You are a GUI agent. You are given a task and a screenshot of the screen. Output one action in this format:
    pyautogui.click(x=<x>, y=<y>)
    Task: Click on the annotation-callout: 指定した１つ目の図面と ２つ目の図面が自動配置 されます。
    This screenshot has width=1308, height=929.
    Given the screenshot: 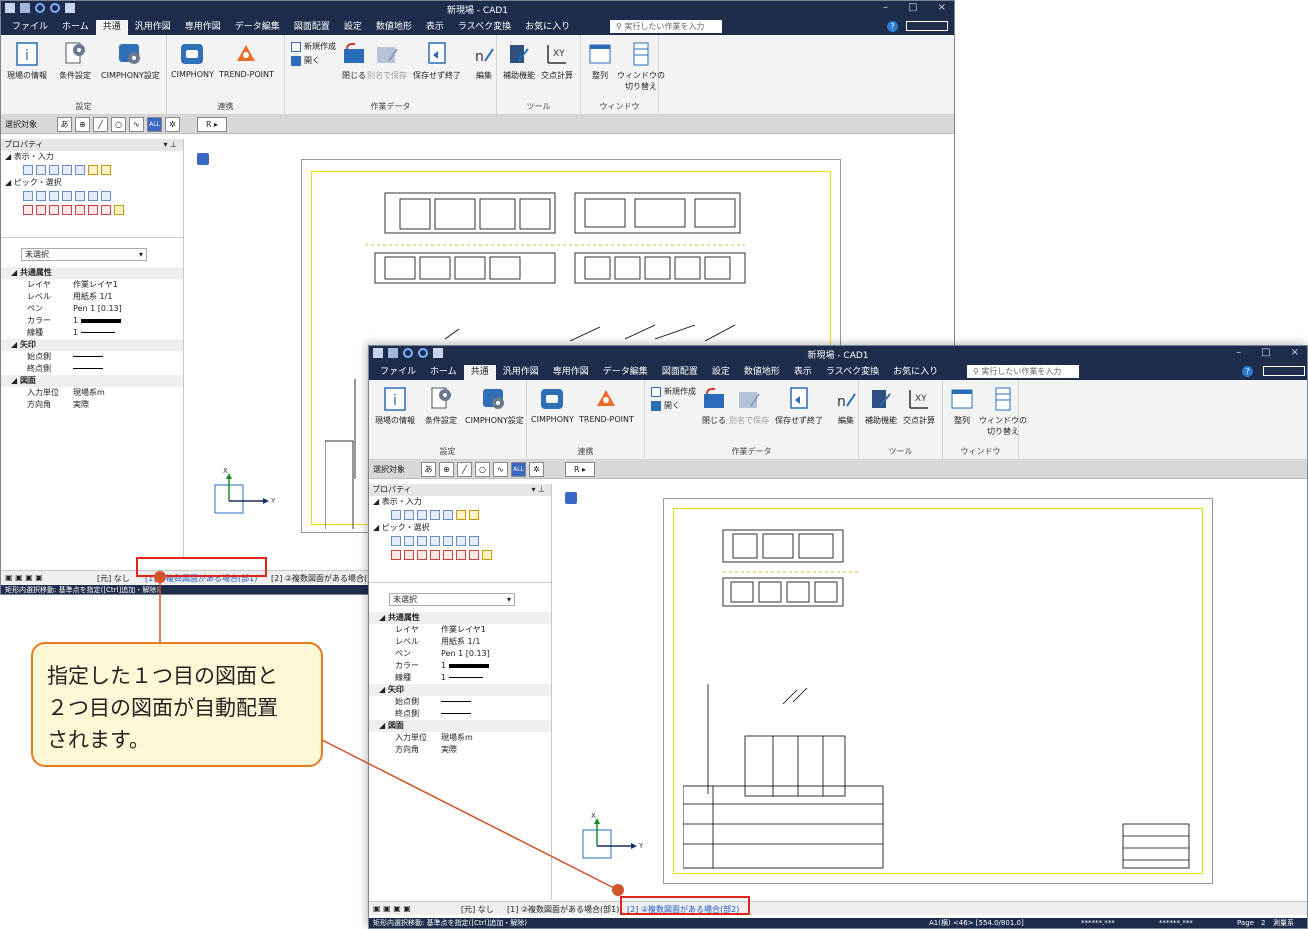 What is the action you would take?
    pyautogui.click(x=177, y=704)
    